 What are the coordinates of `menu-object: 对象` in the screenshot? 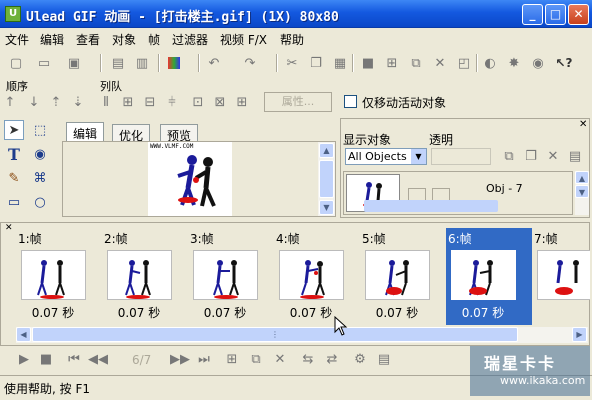 It's located at (124, 39).